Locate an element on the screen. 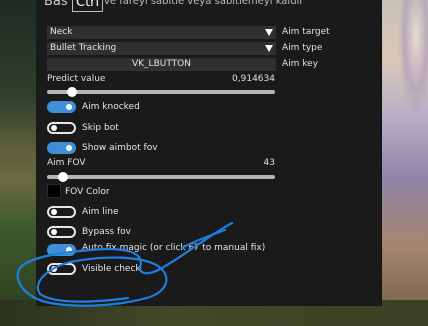 Image resolution: width=428 pixels, height=326 pixels. tab-bas: Bas is located at coordinates (56, 6).